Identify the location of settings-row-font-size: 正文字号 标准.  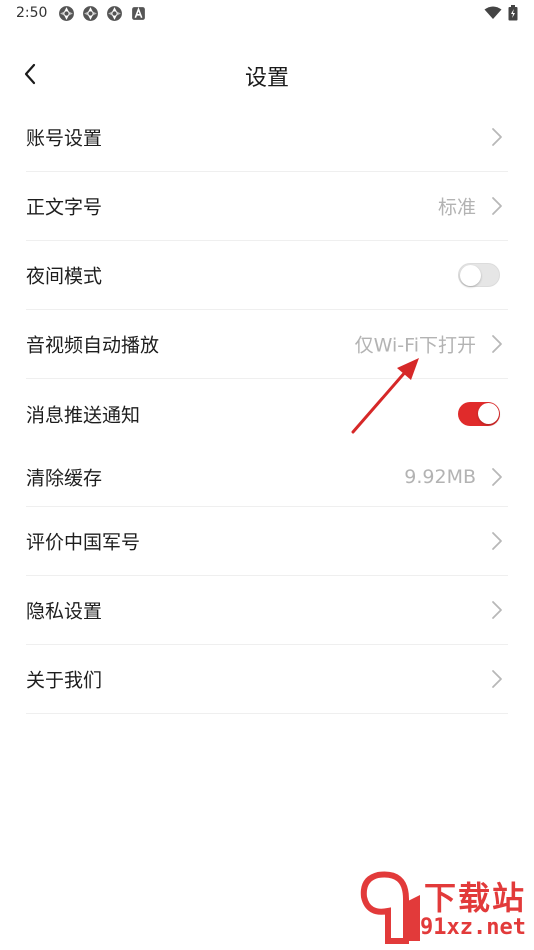
(267, 206).